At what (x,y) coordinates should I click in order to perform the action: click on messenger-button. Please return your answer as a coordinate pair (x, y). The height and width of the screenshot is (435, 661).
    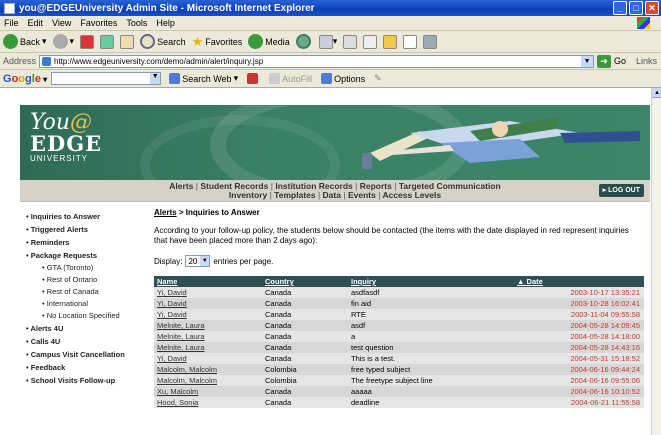
    Looking at the image, I should click on (410, 41).